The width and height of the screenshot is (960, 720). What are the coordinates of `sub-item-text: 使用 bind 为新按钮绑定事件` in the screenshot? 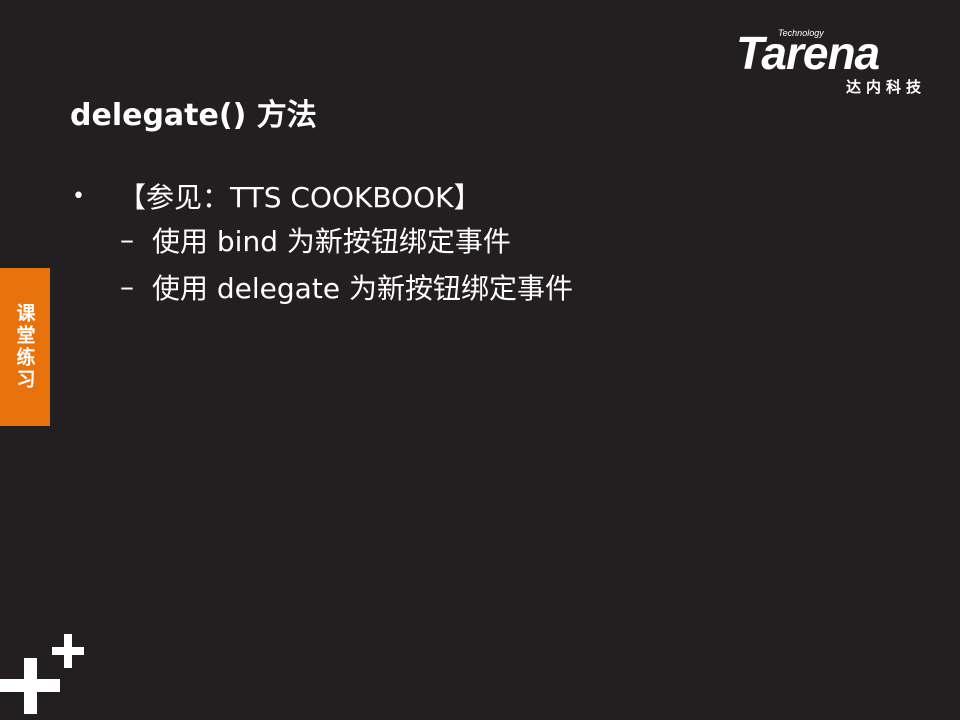 It's located at (331, 241).